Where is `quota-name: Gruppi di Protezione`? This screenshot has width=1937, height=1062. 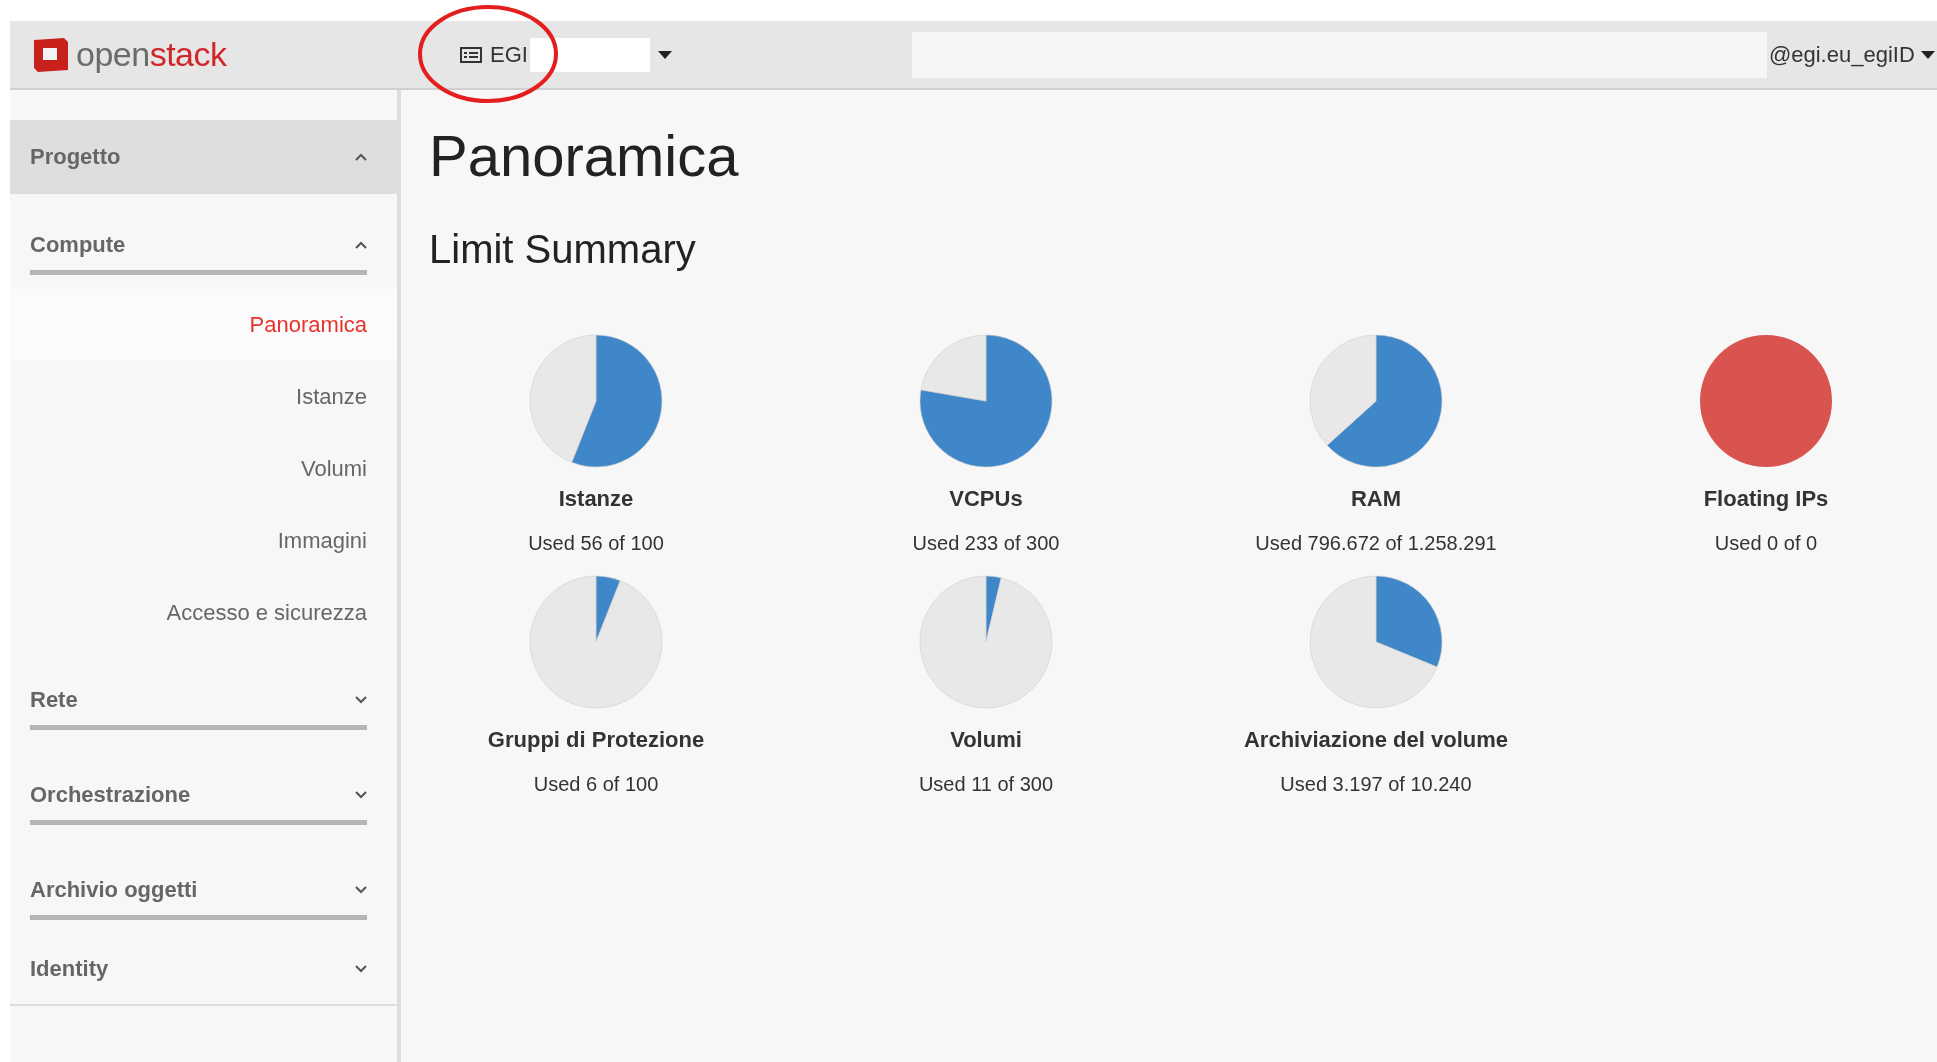 quota-name: Gruppi di Protezione is located at coordinates (596, 740).